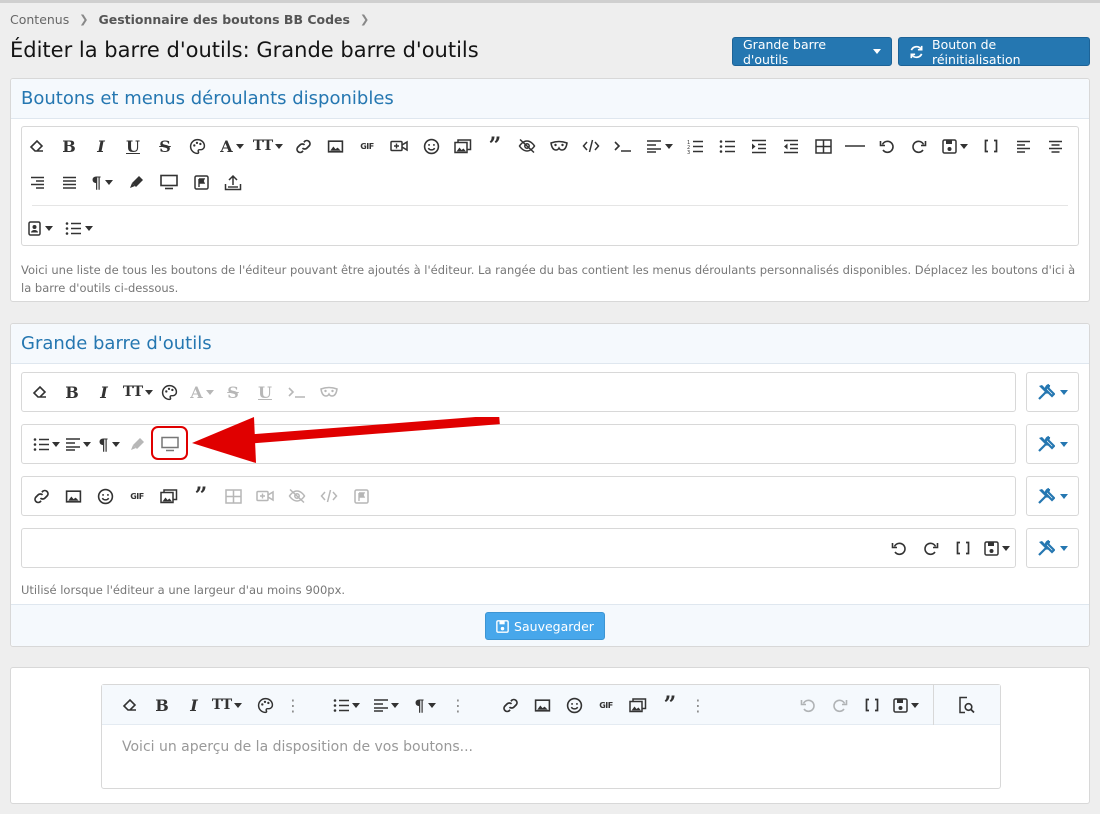  I want to click on align-left-icon, so click(1023, 146).